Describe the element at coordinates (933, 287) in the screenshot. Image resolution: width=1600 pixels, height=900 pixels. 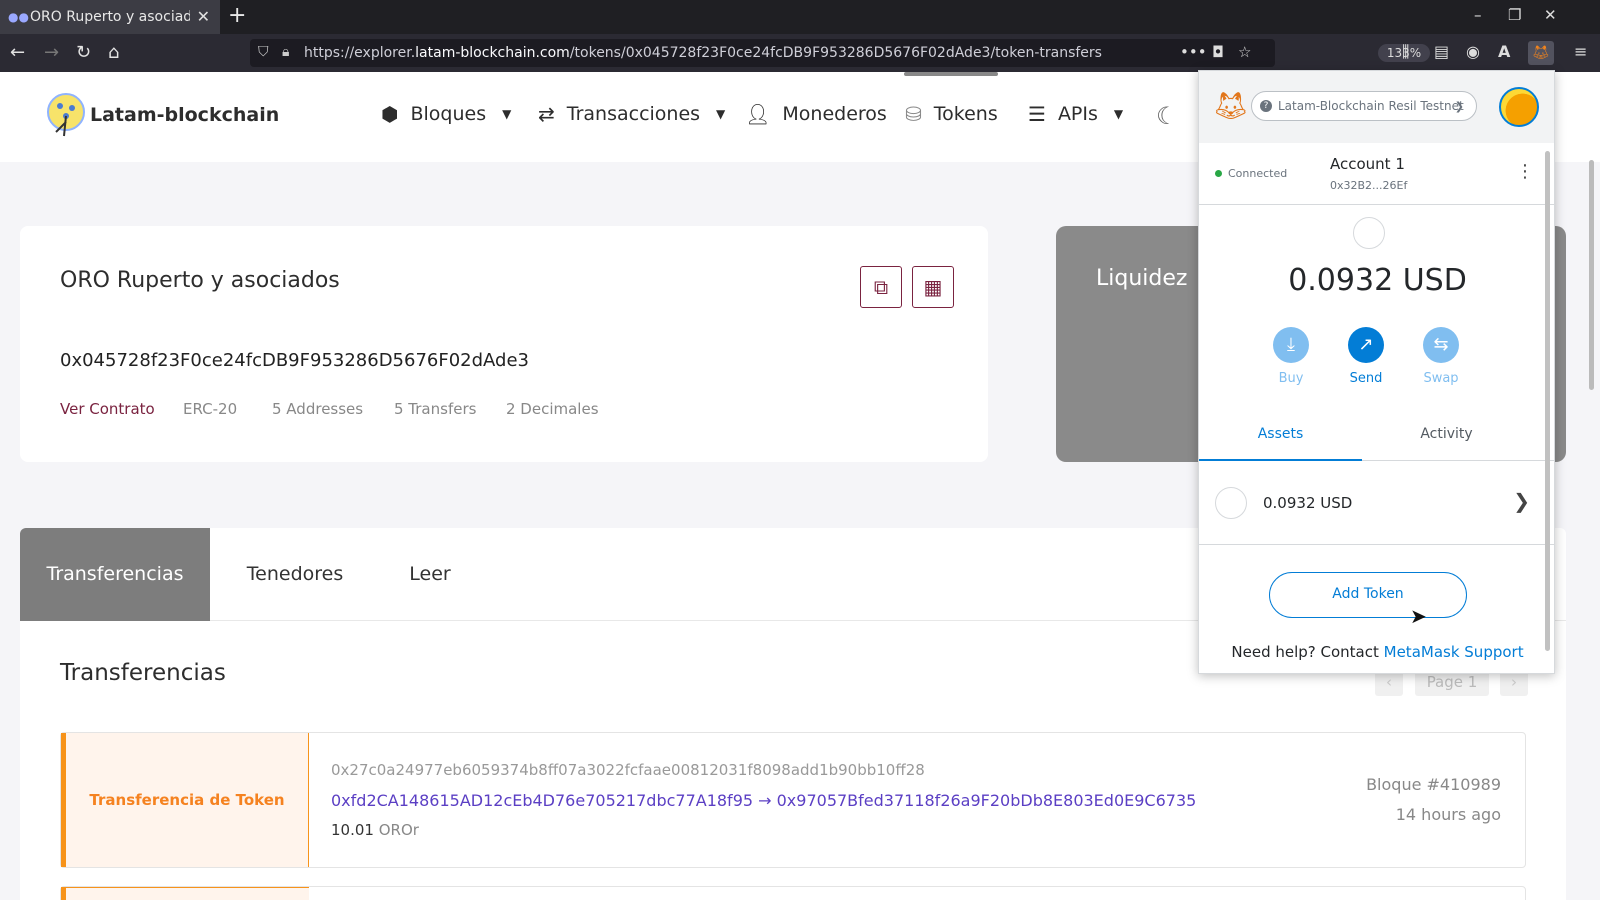
I see `qr-code-button: ▦` at that location.